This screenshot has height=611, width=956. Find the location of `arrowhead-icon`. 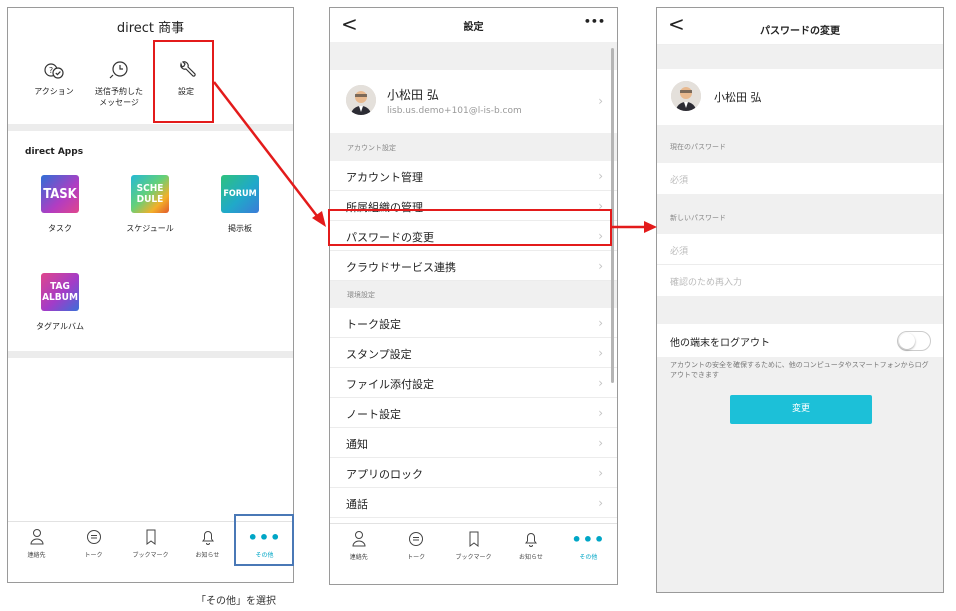

arrowhead-icon is located at coordinates (650, 227).